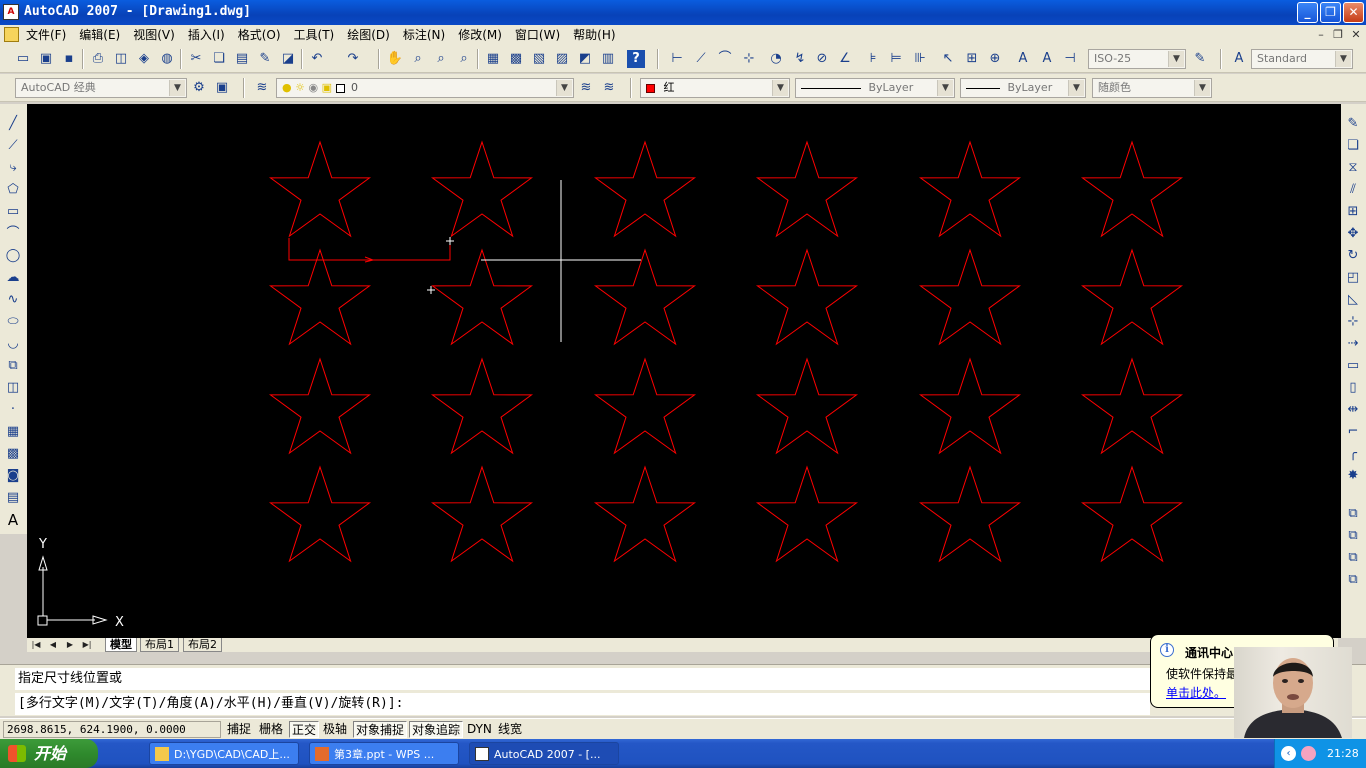 The image size is (1366, 768). Describe the element at coordinates (1353, 212) in the screenshot. I see `array-icon: ⊞` at that location.